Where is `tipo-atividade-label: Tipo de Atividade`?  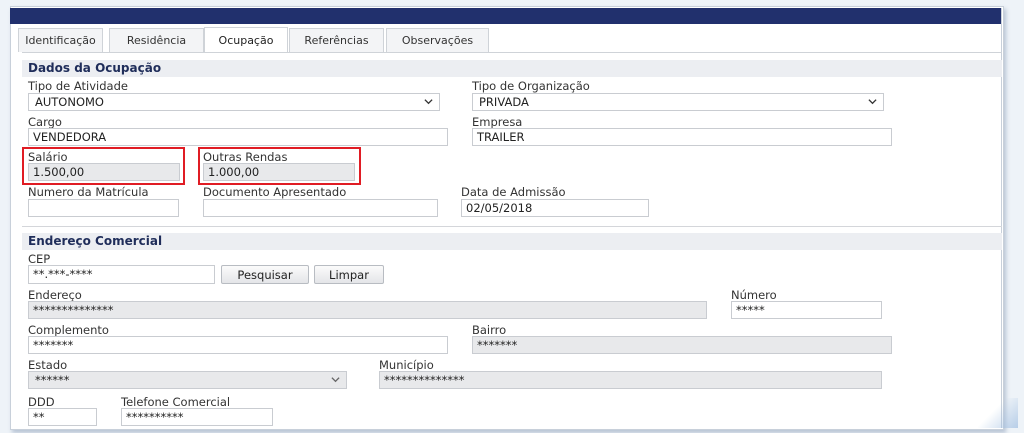
tipo-atividade-label: Tipo de Atividade is located at coordinates (78, 86).